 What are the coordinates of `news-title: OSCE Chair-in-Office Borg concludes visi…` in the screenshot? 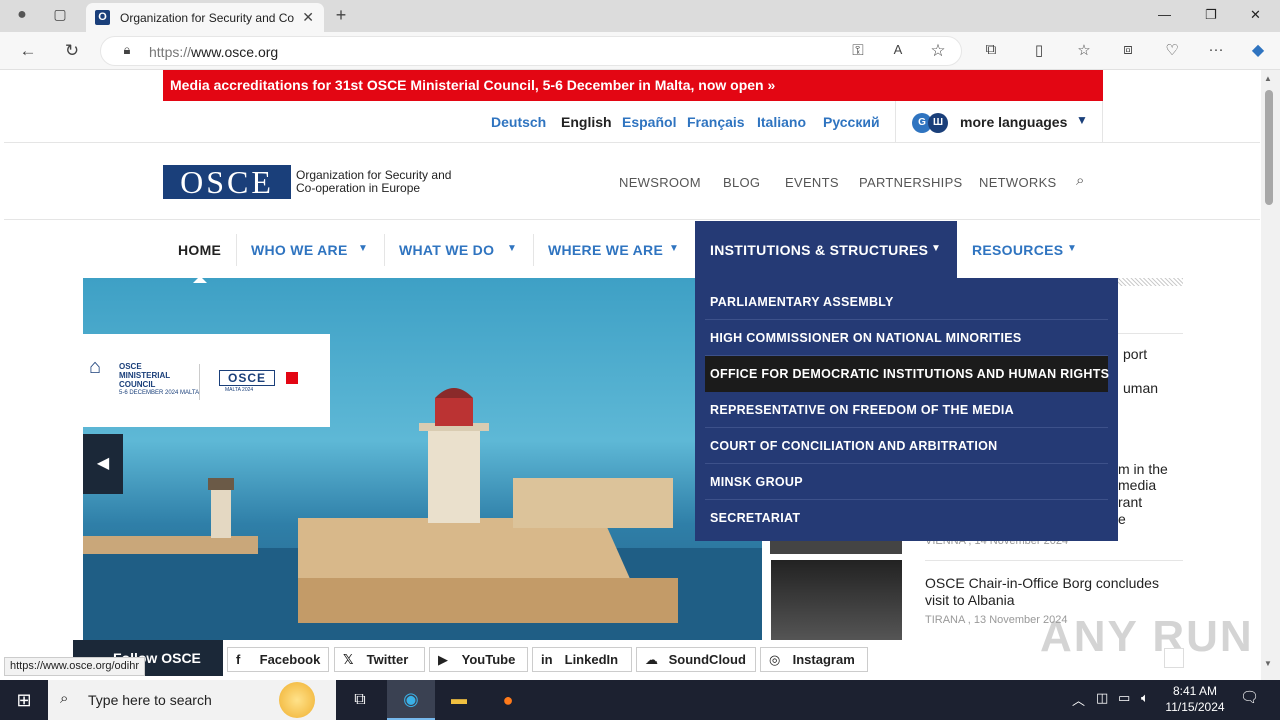 It's located at (1052, 592).